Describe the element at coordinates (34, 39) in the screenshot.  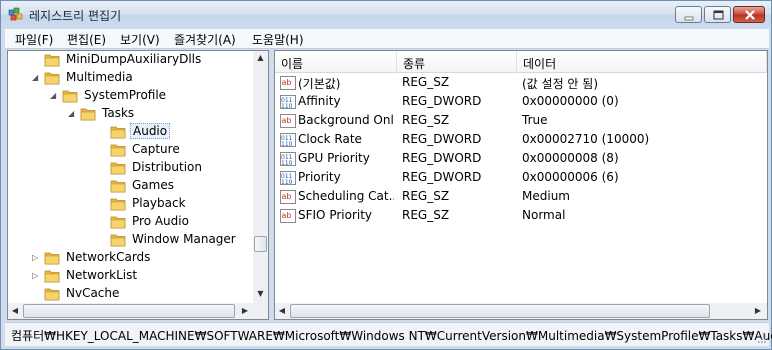
I see `menu-file: 파일(F)` at that location.